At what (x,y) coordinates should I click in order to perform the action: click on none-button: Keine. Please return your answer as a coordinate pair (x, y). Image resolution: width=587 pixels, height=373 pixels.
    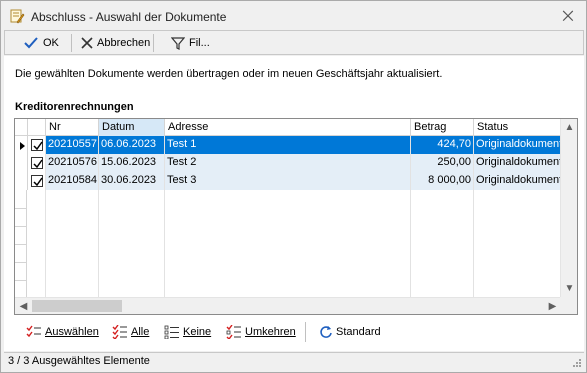
    Looking at the image, I should click on (187, 332).